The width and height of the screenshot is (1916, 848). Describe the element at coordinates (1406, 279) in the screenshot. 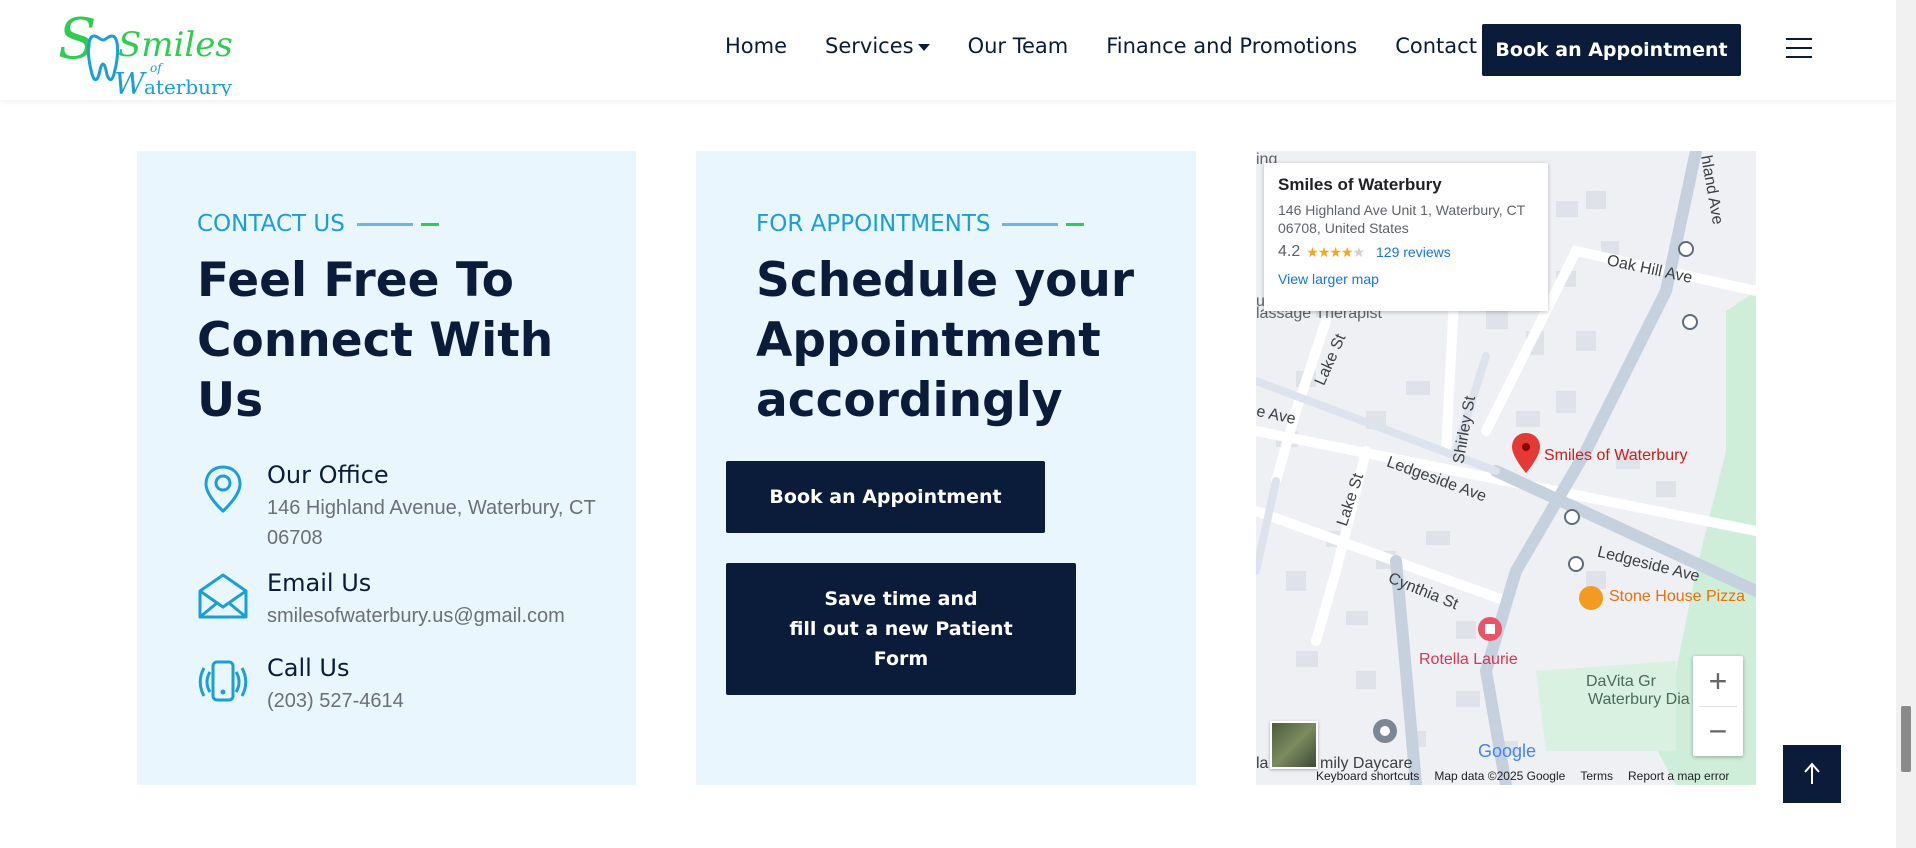

I see `view-larger-map-link: View larger map` at that location.